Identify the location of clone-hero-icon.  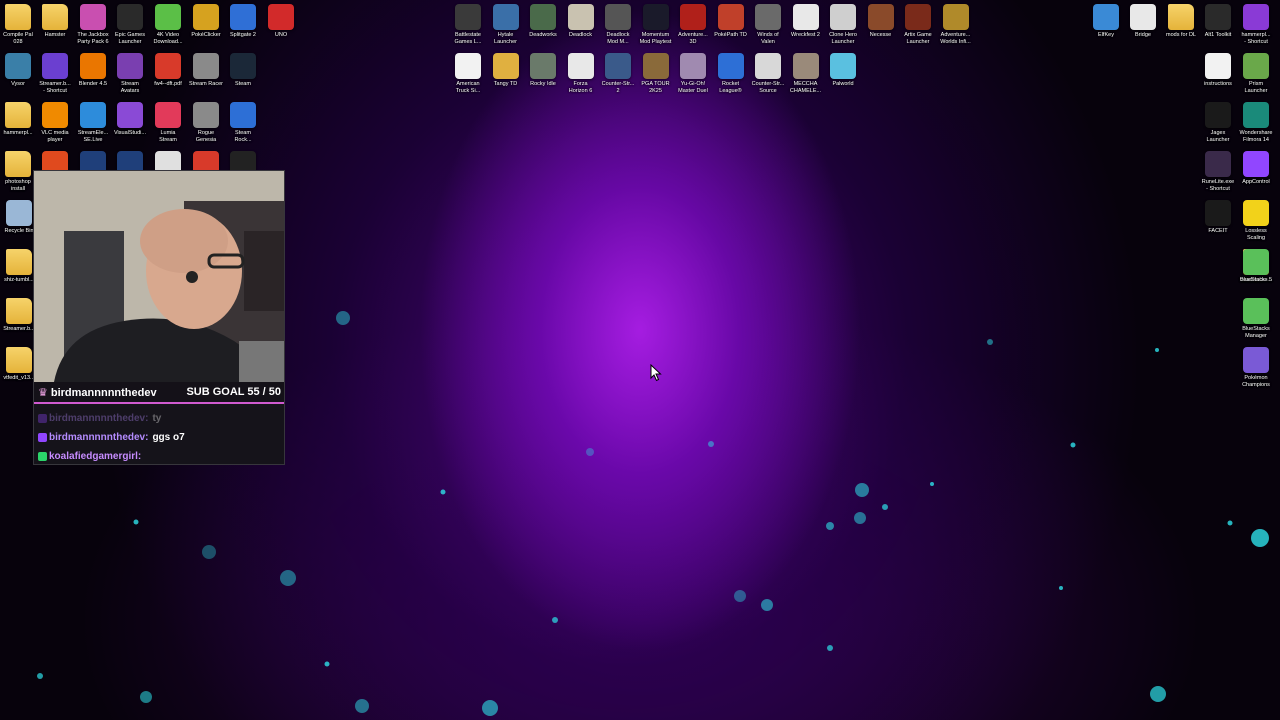
(843, 17).